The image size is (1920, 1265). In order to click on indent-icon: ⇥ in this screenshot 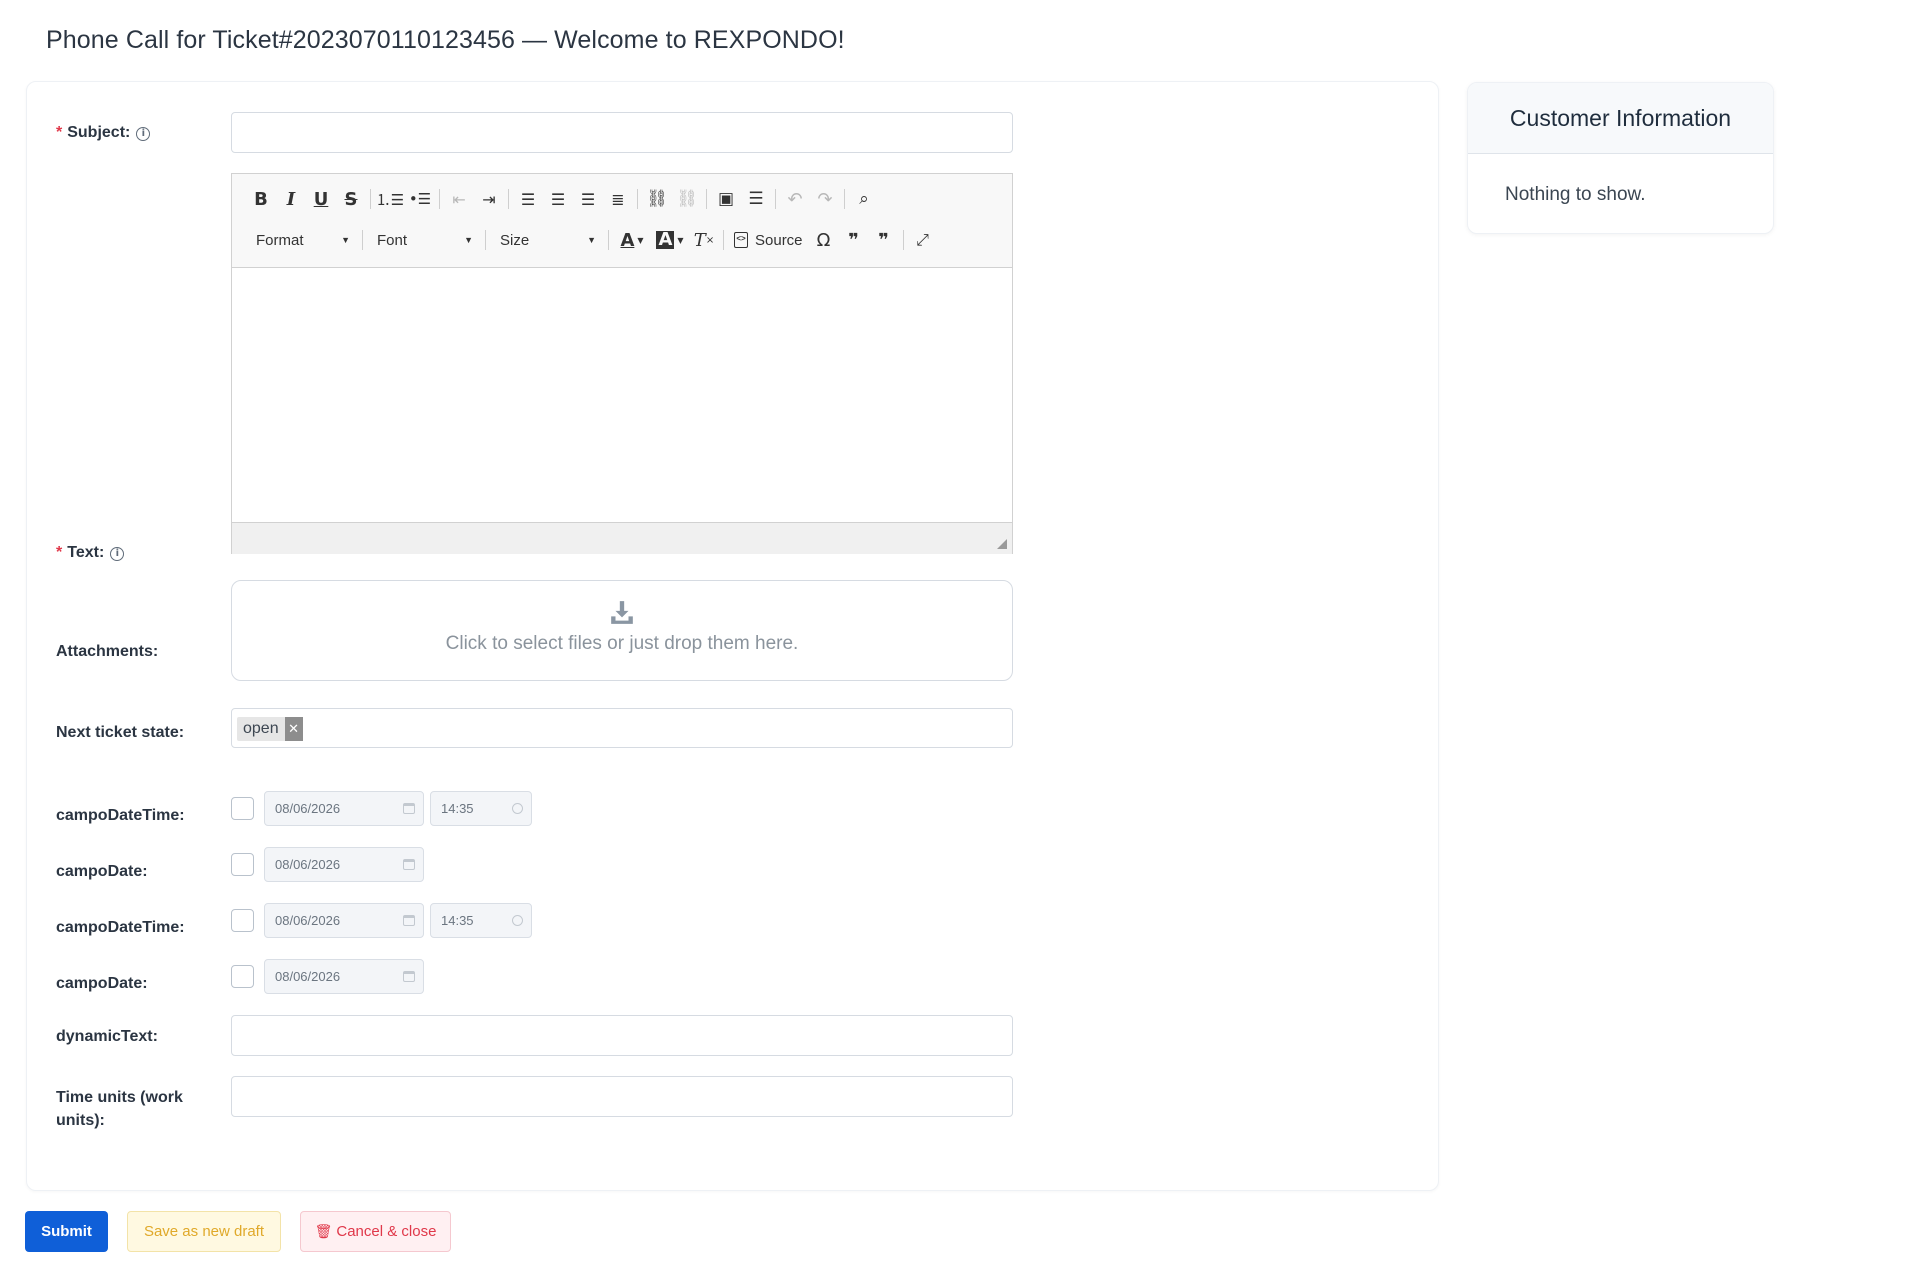, I will do `click(489, 199)`.